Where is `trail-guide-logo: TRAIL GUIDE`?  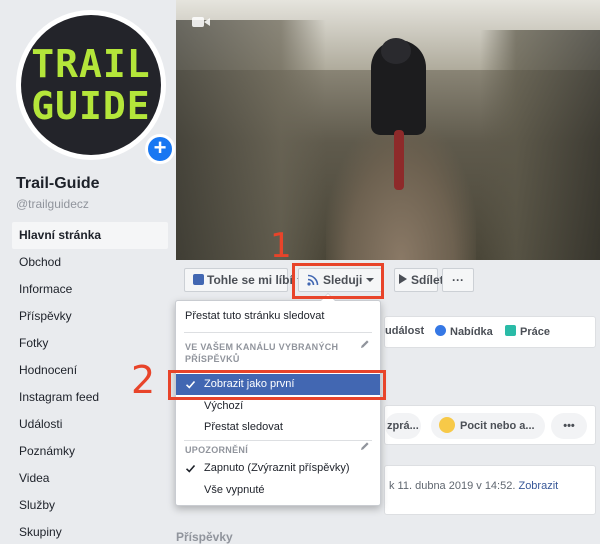 trail-guide-logo: TRAIL GUIDE is located at coordinates (91, 85).